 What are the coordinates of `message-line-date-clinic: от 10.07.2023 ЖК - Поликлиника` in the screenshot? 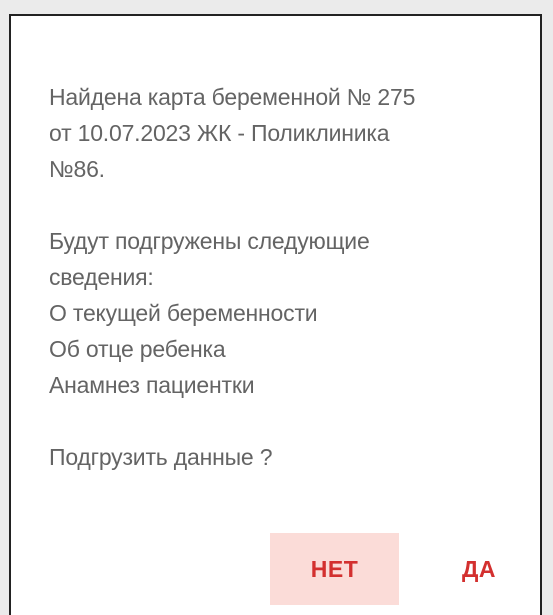 It's located at (219, 133).